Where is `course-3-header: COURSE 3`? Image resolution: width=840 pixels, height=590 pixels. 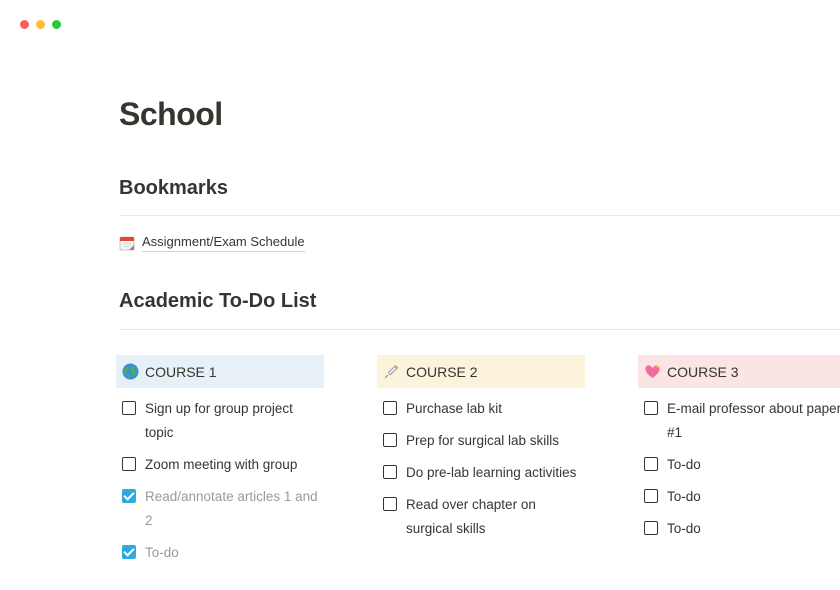
course-3-header: COURSE 3 is located at coordinates (739, 371).